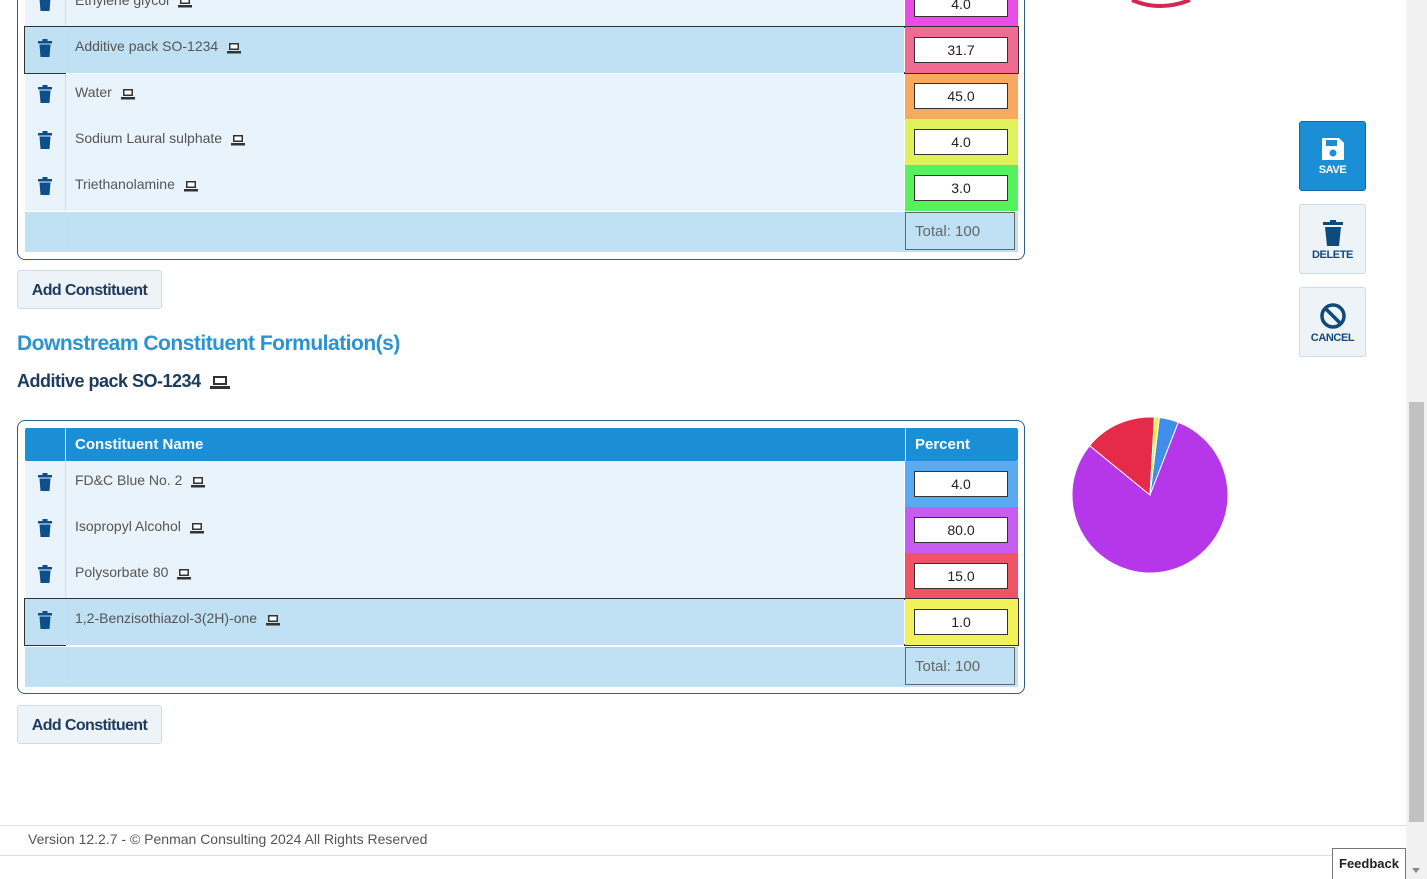  I want to click on table-row: Sodium Laural sulphate 4.0, so click(521, 142).